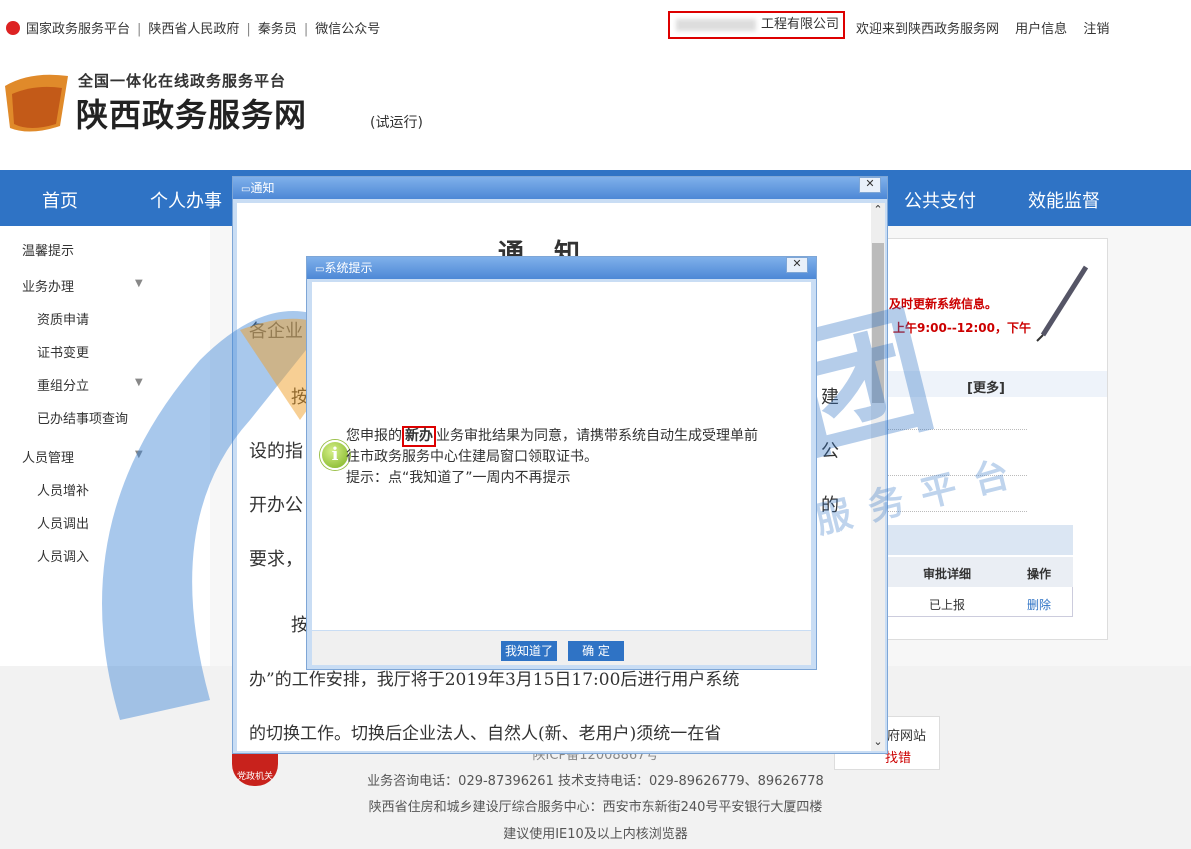 This screenshot has width=1191, height=849. What do you see at coordinates (878, 211) in the screenshot?
I see `scroll-up-icon: ⌃` at bounding box center [878, 211].